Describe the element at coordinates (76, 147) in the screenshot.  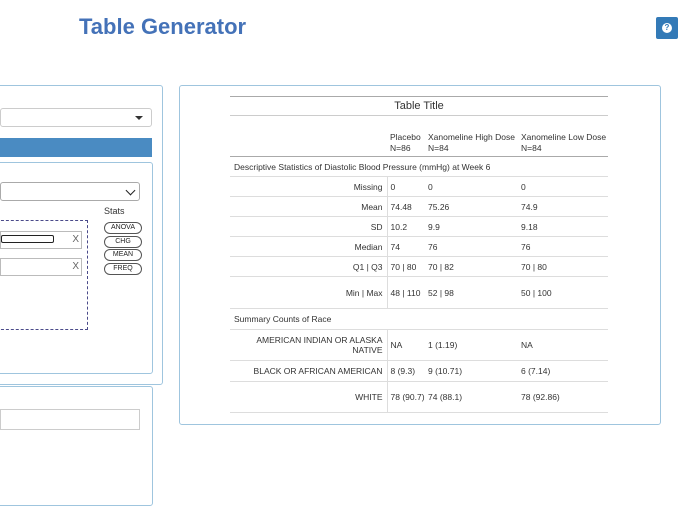
I see `section-header-bar` at that location.